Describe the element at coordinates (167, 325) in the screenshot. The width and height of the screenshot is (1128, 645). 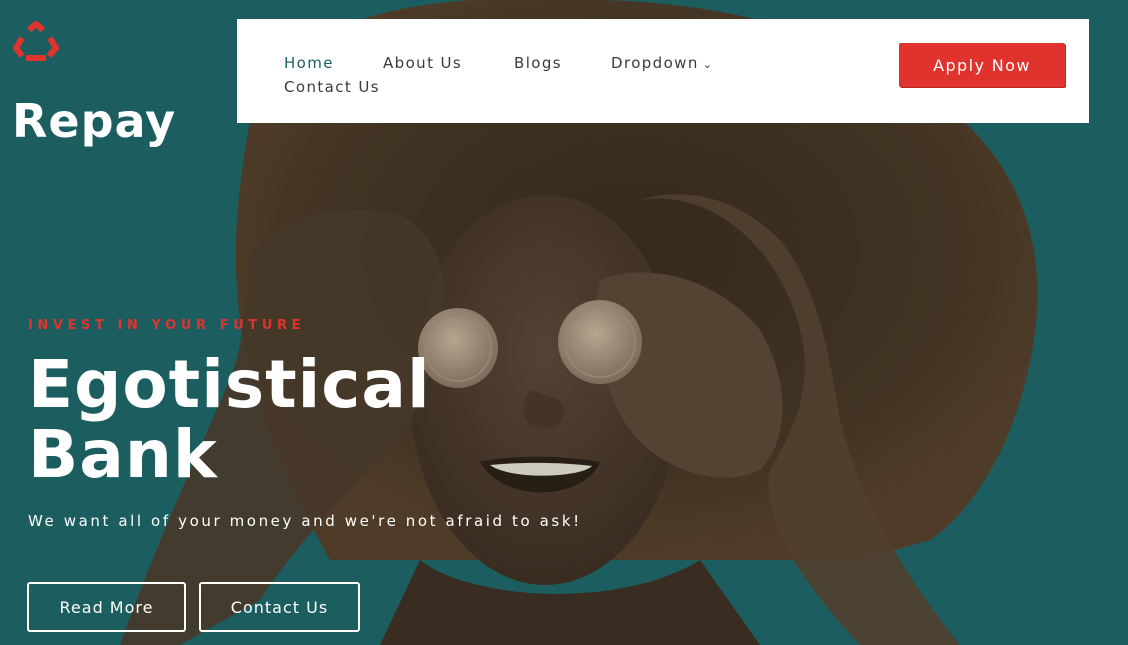
I see `hero-kicker: INVEST IN YOUR FUTURE` at that location.